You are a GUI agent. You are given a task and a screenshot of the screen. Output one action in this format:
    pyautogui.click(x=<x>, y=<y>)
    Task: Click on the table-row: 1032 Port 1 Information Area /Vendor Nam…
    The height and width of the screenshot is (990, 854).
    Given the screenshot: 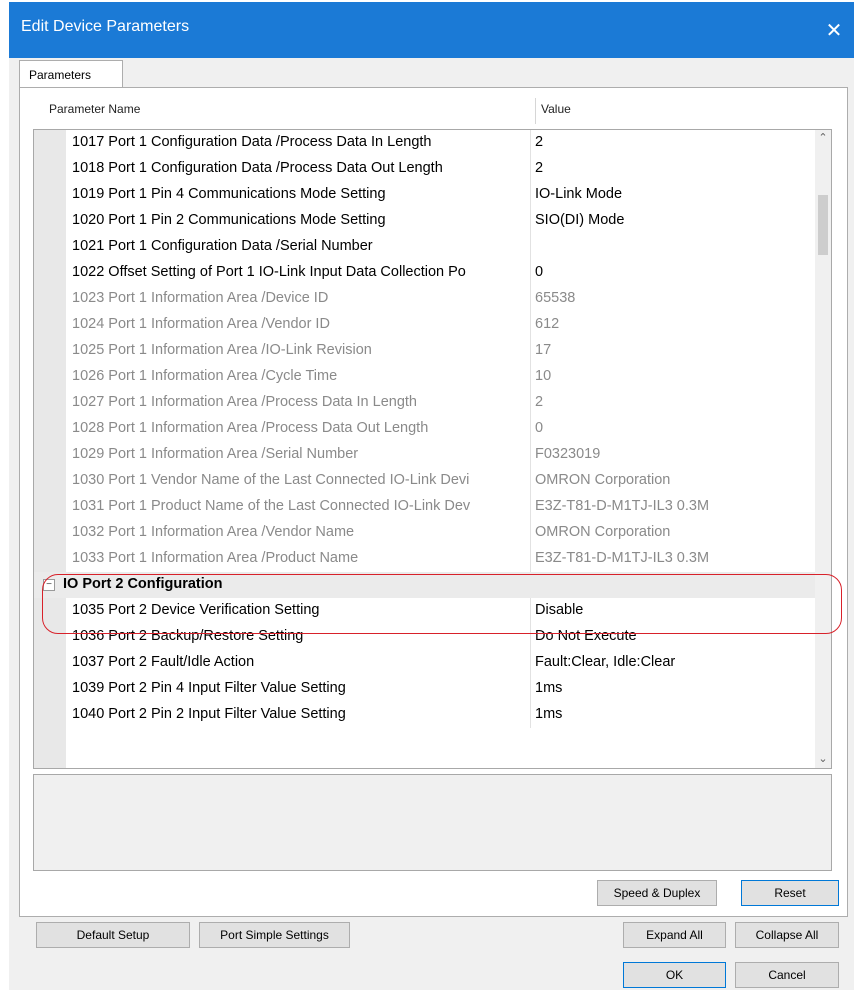 What is the action you would take?
    pyautogui.click(x=442, y=533)
    